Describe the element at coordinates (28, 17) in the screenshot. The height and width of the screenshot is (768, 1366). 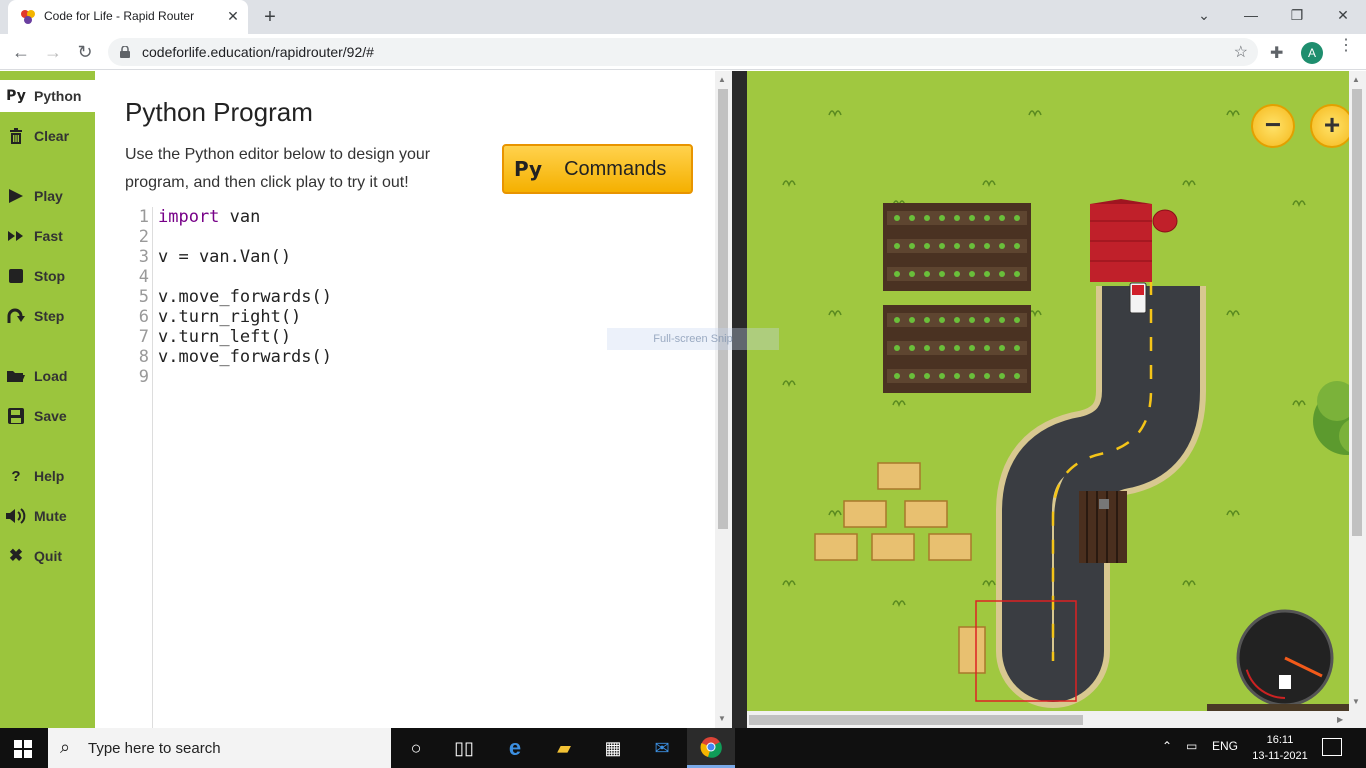
I see `code-for-life-favicon` at that location.